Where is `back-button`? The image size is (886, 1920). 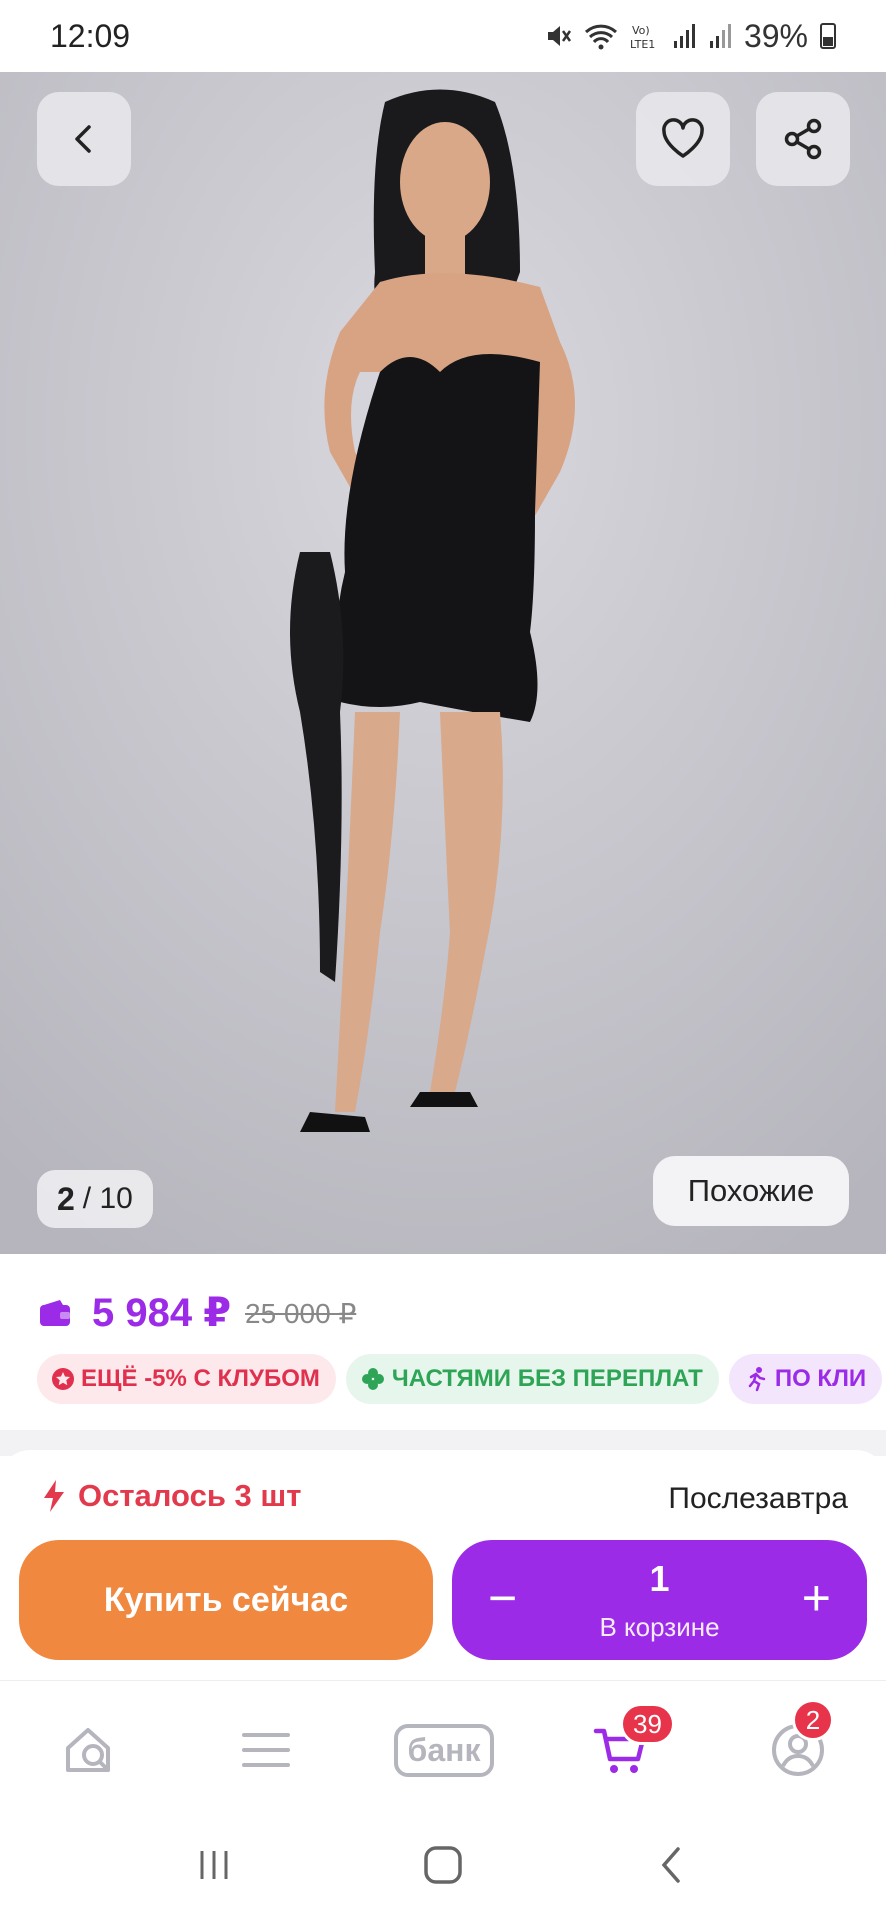 back-button is located at coordinates (84, 139).